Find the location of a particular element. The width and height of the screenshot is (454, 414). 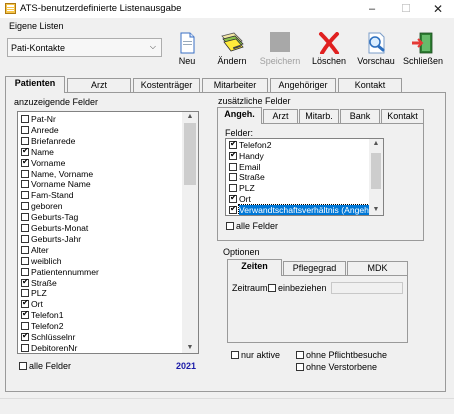

tab-bank: Bank is located at coordinates (360, 116).